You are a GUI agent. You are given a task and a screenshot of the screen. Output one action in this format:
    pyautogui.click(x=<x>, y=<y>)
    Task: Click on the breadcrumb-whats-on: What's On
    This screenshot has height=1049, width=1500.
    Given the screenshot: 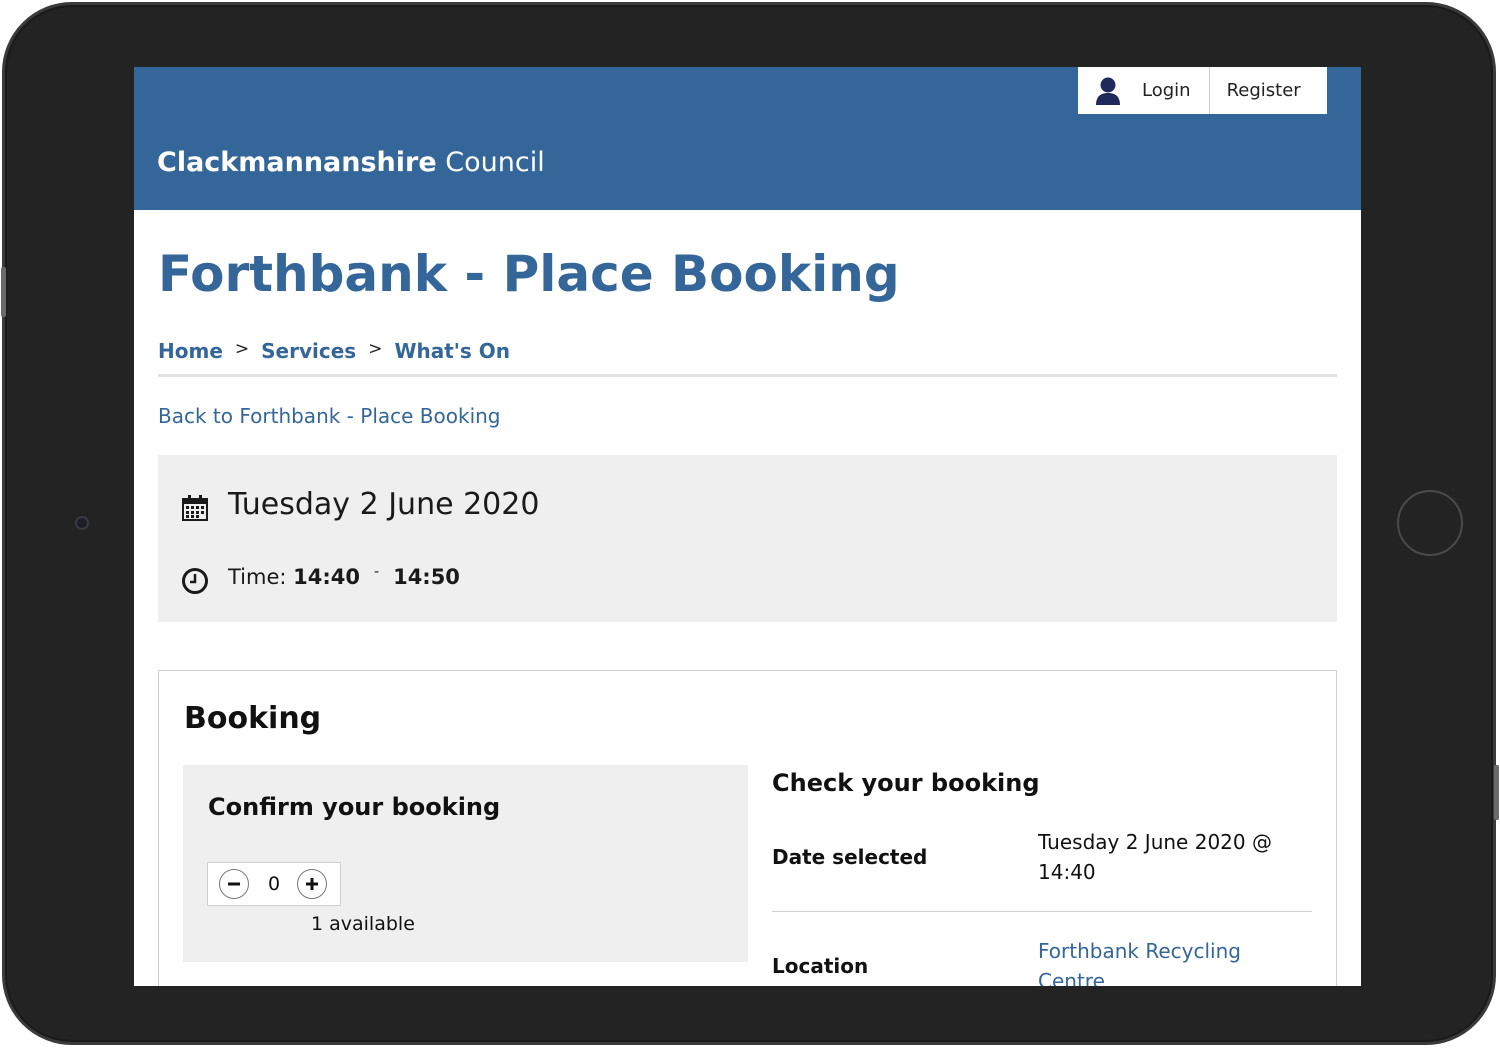 What is the action you would take?
    pyautogui.click(x=452, y=351)
    